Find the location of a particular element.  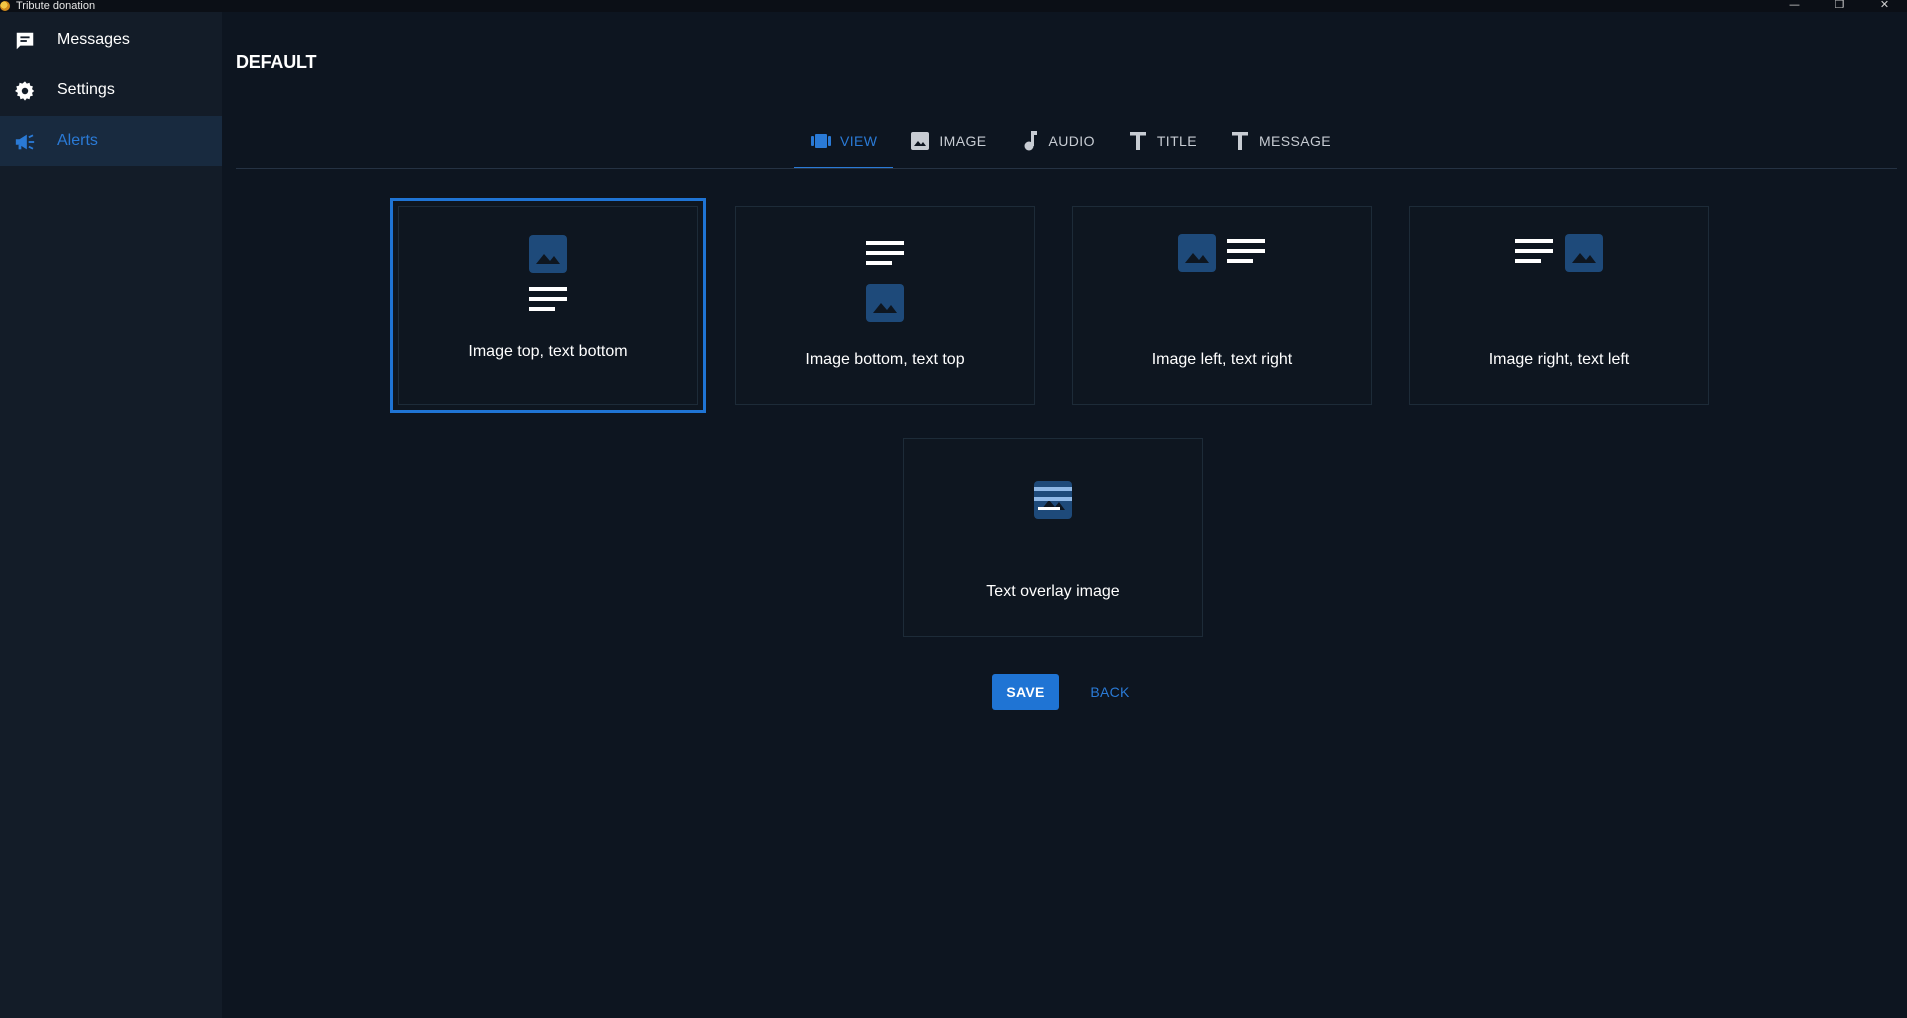

image-overlay-icon is located at coordinates (1053, 500).